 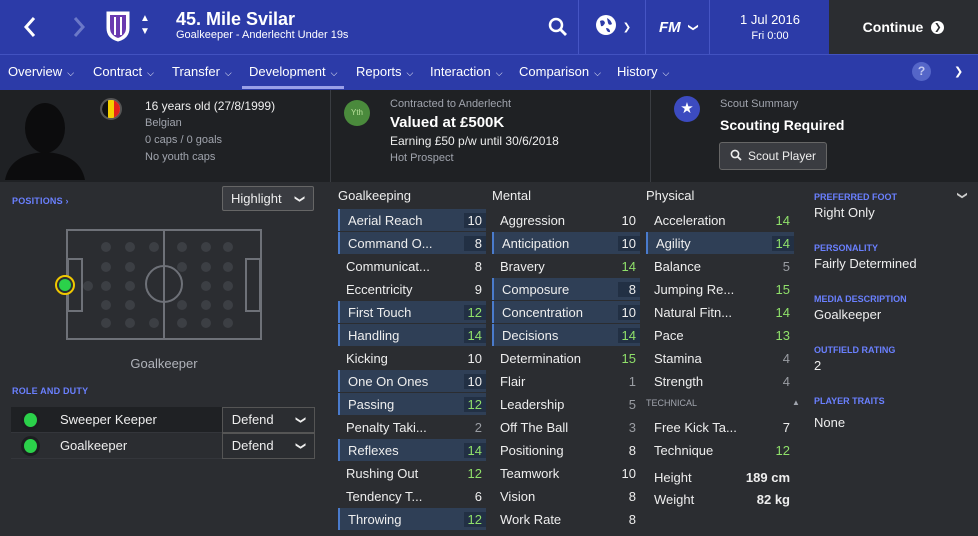 I want to click on collapse-icon: ▲, so click(x=796, y=402).